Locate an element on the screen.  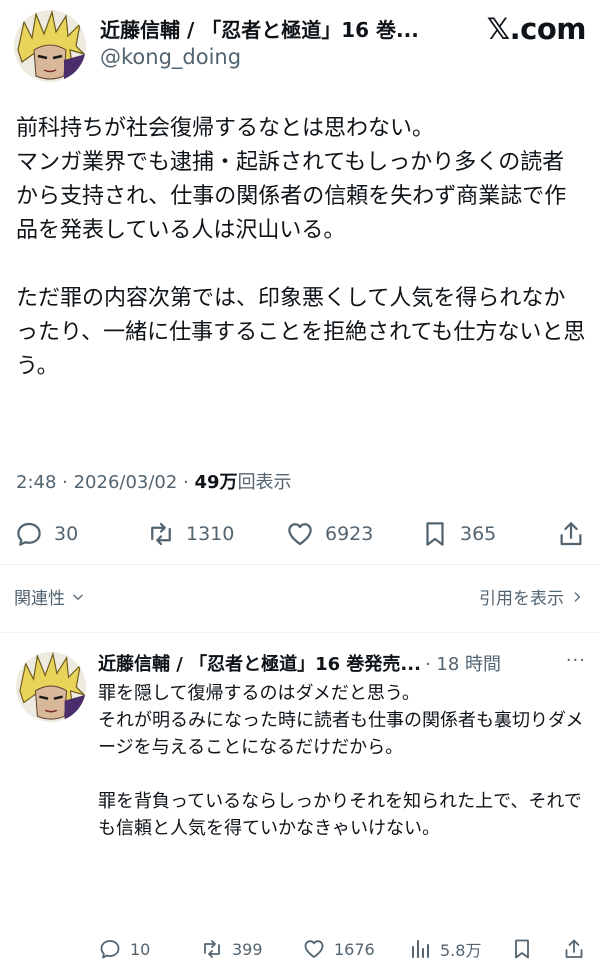
view-quotes-link: 引用を表示 is located at coordinates (531, 596).